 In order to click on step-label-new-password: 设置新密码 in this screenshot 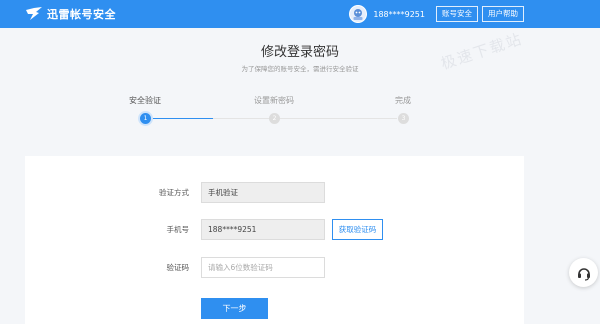, I will do `click(274, 100)`.